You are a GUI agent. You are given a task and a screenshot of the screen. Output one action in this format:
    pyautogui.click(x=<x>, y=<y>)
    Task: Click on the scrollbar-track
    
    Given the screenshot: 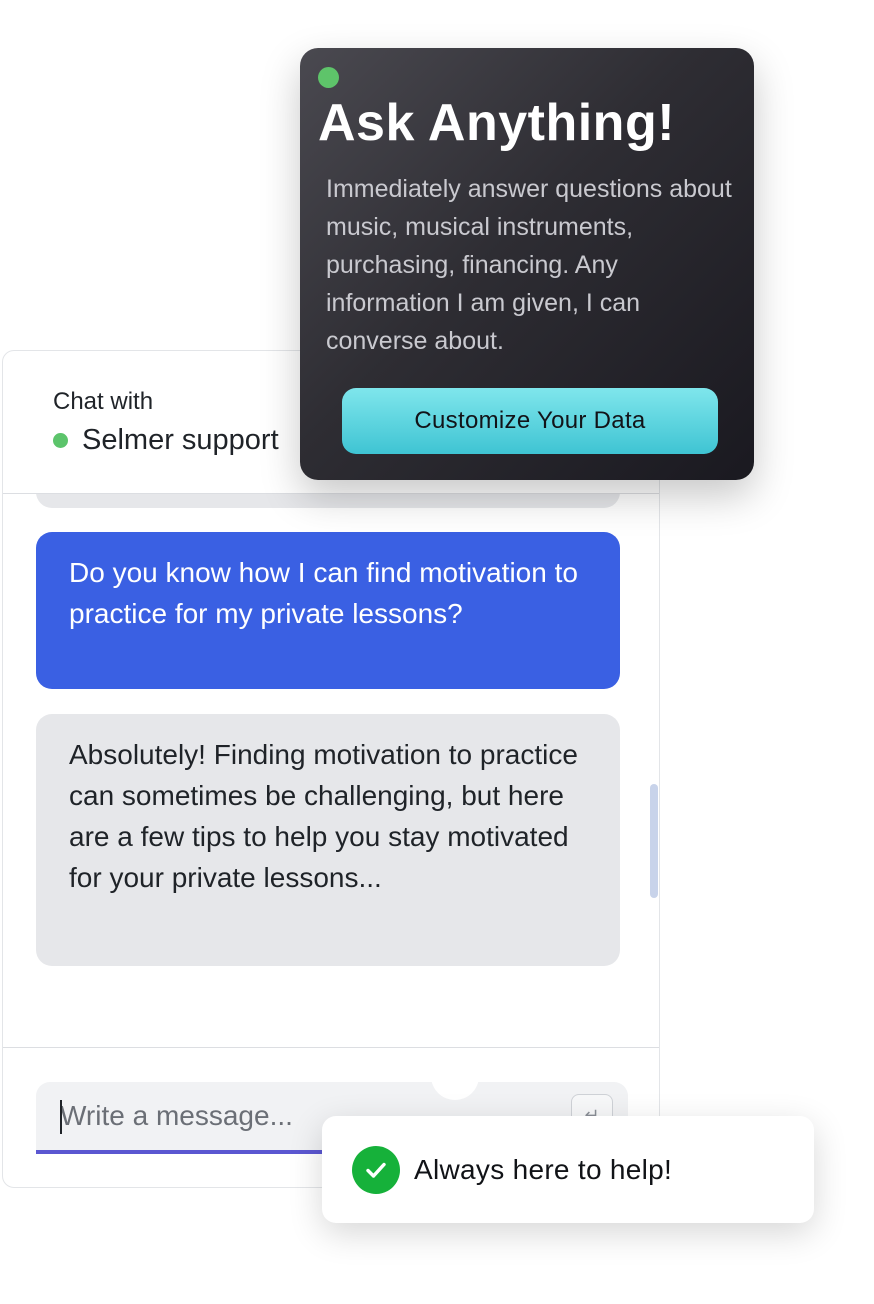 What is the action you would take?
    pyautogui.click(x=654, y=770)
    